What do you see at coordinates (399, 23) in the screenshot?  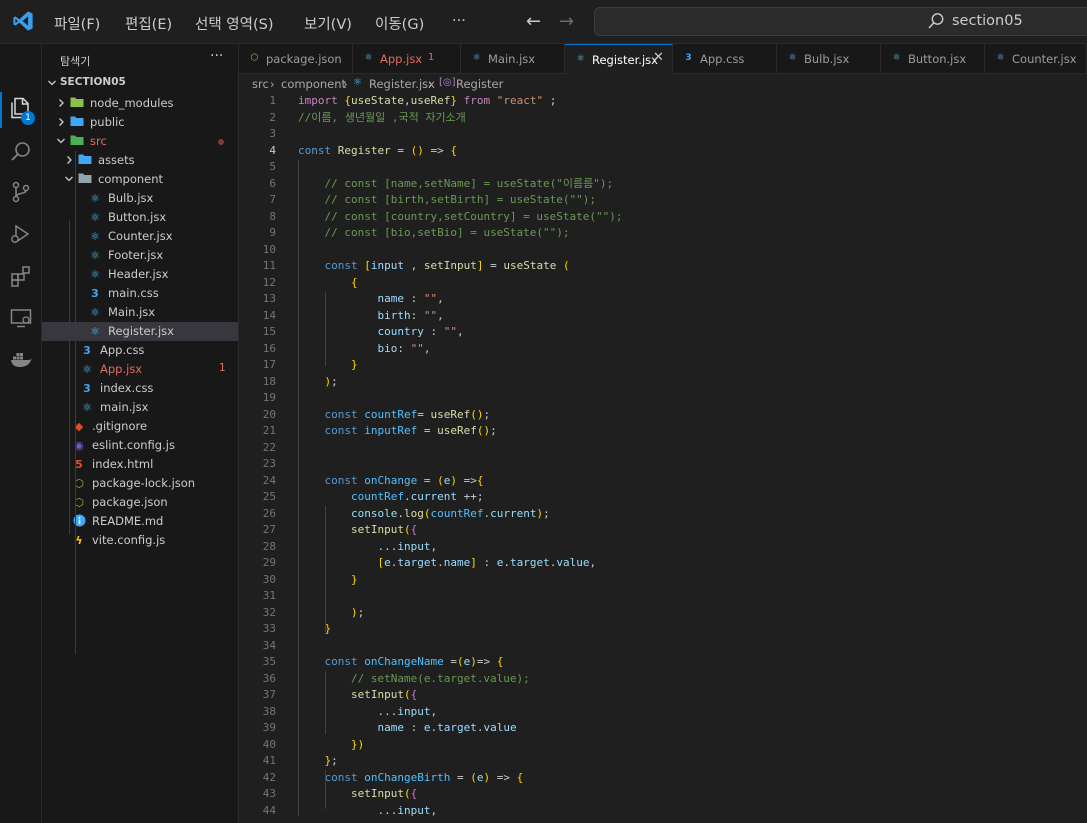 I see `menu-go: 이동(G)` at bounding box center [399, 23].